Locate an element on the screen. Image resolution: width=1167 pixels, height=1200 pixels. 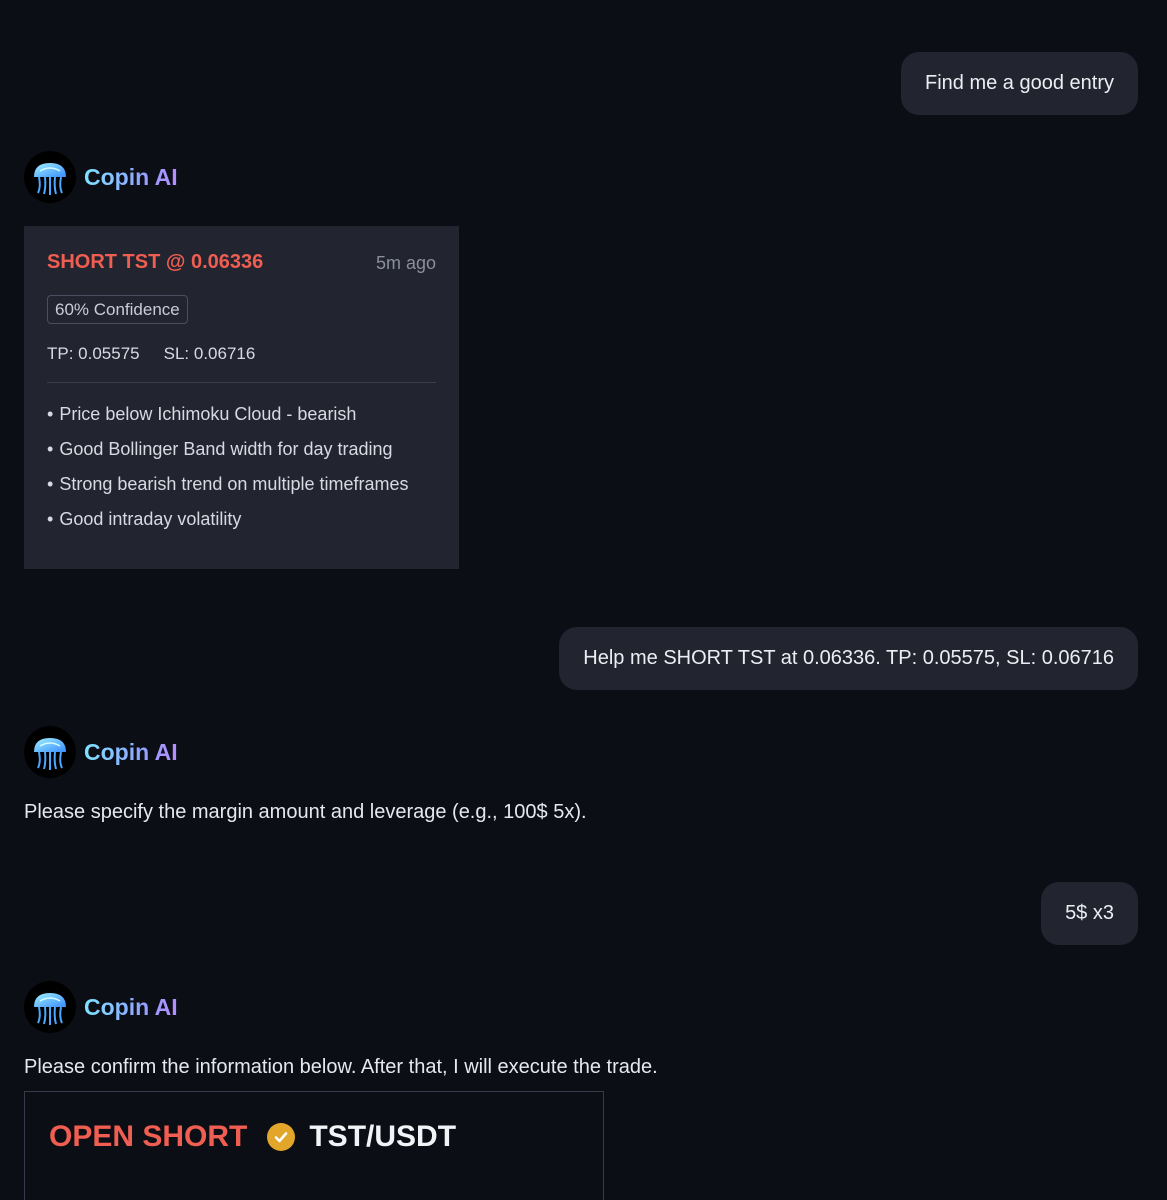
user-message-text: 5$ x3 is located at coordinates (1089, 913).